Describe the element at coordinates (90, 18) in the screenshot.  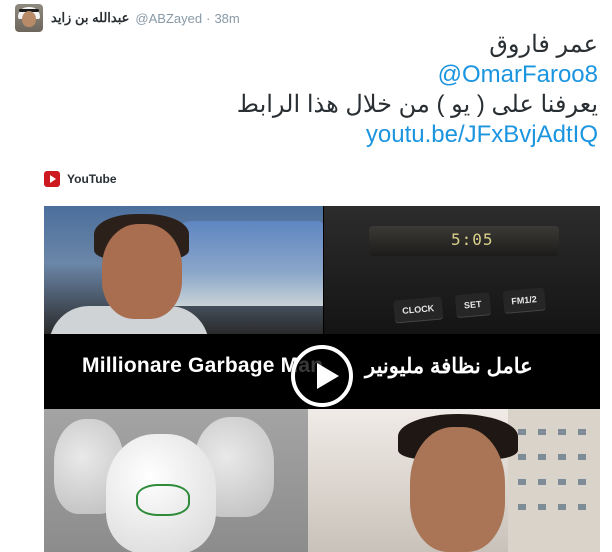
I see `author-name: عبدالله بن زايد` at that location.